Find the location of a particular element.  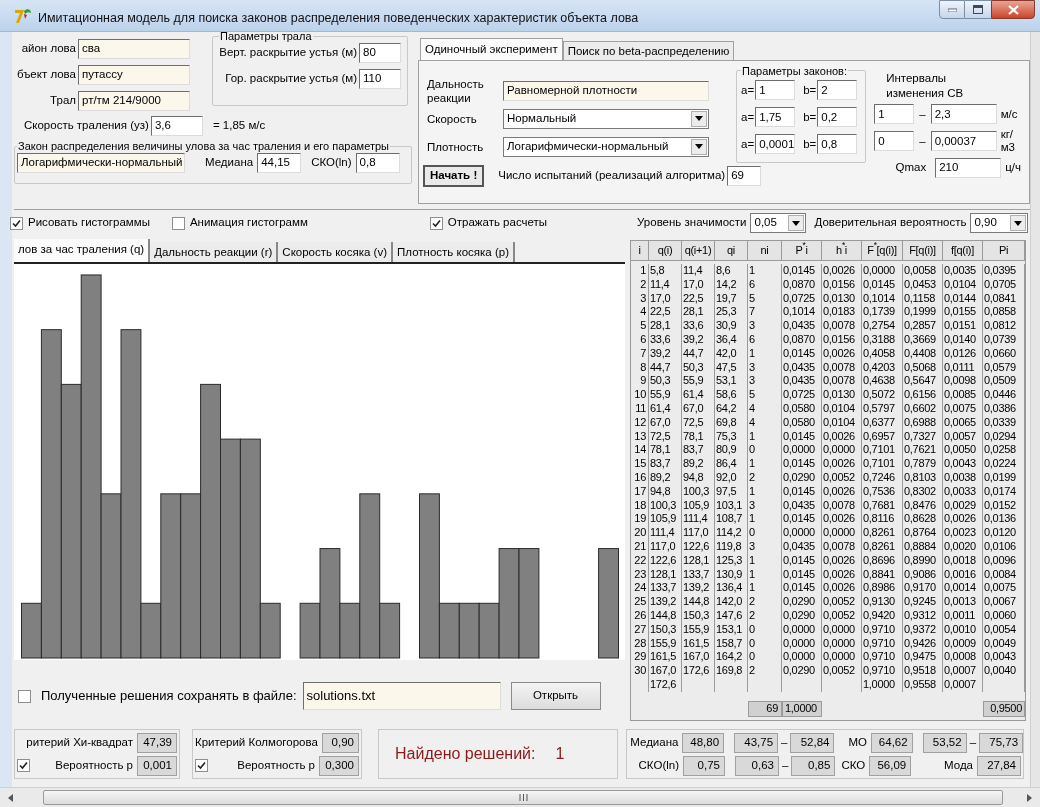

table-cell: 0,0870 is located at coordinates (802, 340).